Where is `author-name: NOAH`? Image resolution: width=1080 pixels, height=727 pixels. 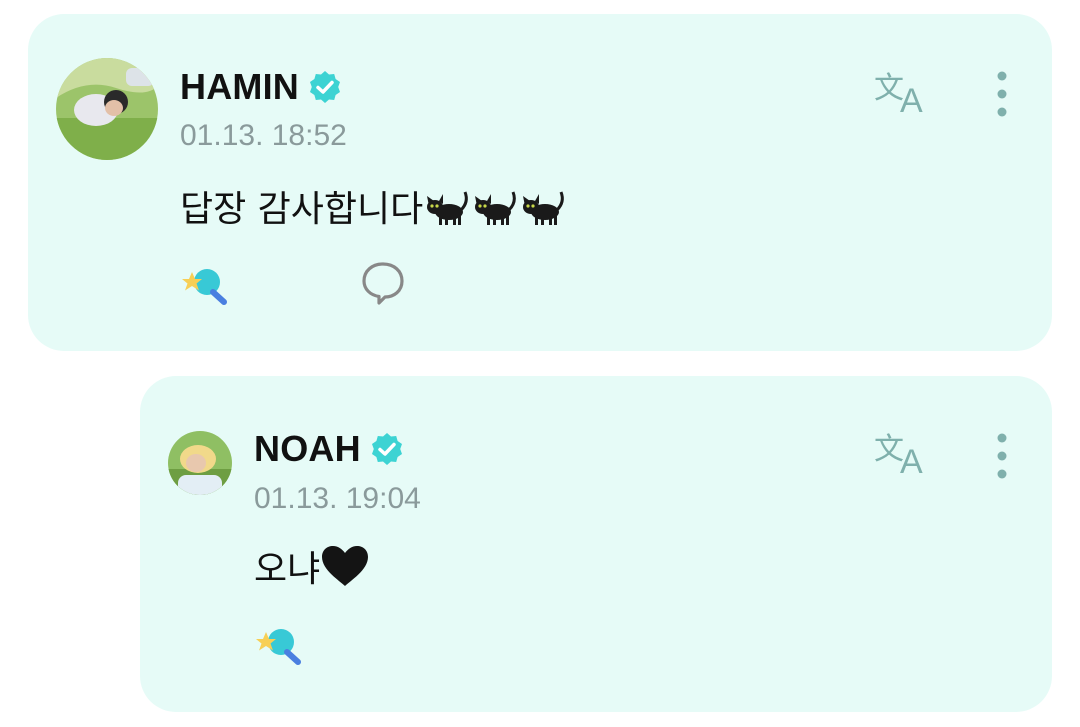
author-name: NOAH is located at coordinates (307, 449).